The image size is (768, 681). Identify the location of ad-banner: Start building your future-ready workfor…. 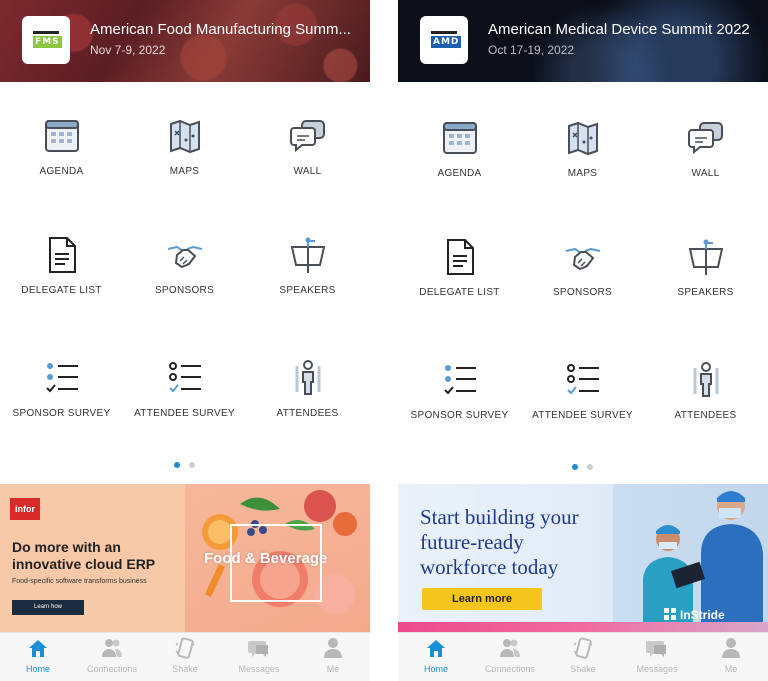
(583, 558).